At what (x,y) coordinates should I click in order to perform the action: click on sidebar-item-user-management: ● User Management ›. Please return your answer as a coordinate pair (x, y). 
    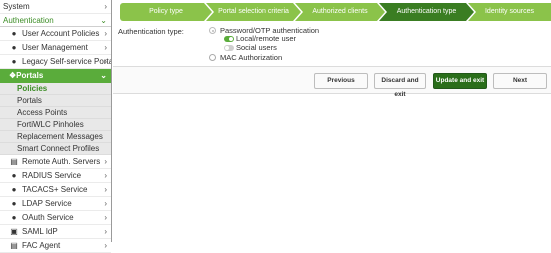
    Looking at the image, I should click on (55, 48).